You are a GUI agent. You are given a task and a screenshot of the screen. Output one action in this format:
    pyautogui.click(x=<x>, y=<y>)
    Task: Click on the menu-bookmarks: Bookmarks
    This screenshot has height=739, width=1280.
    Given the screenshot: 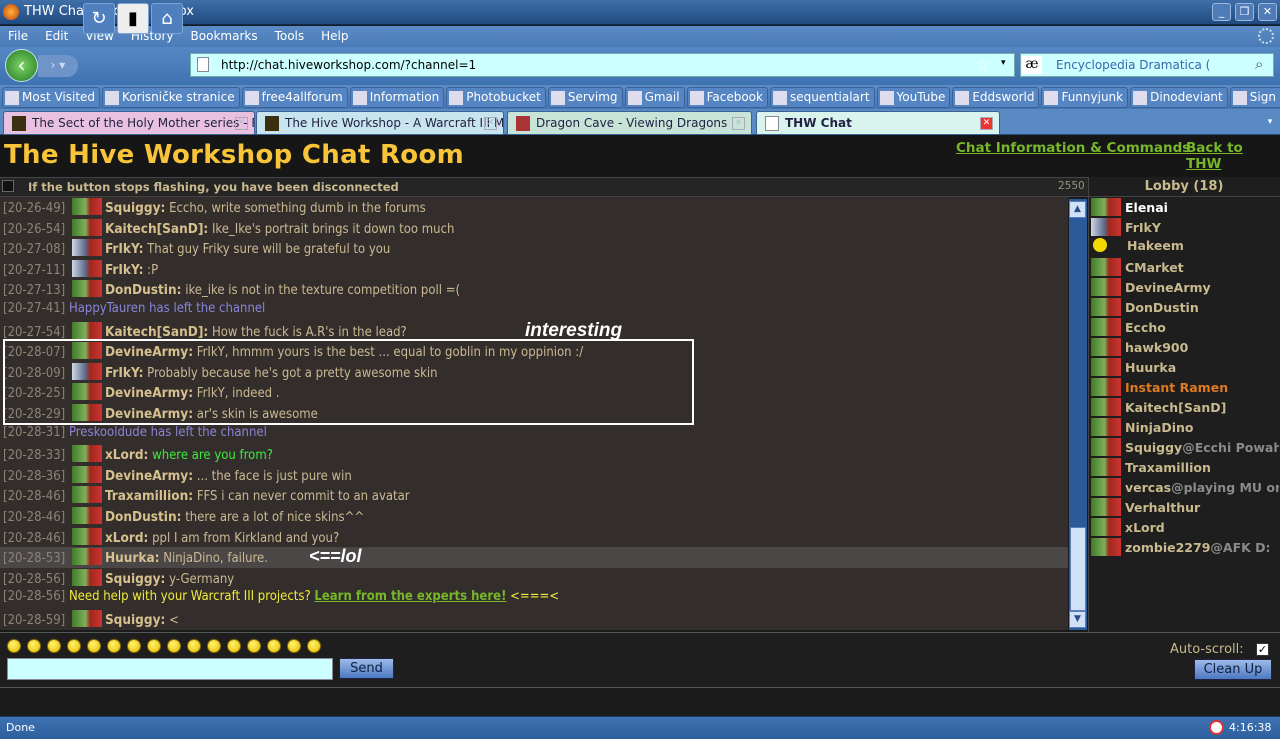 What is the action you would take?
    pyautogui.click(x=224, y=38)
    